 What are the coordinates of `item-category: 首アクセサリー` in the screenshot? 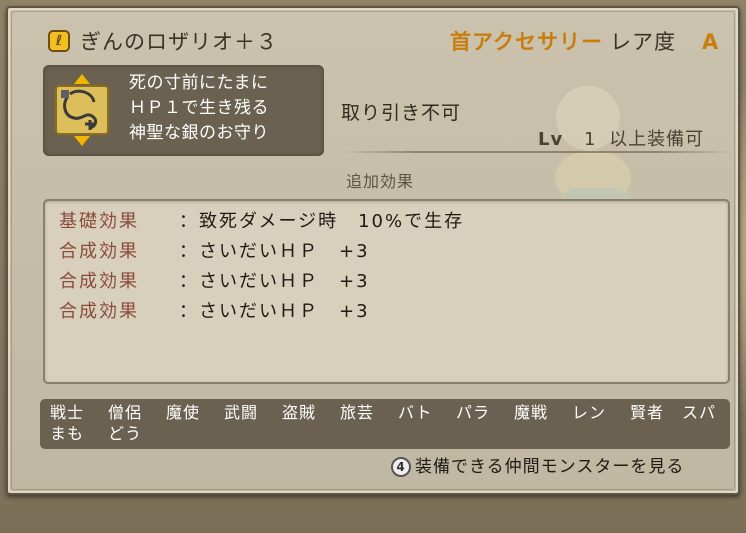 It's located at (526, 42).